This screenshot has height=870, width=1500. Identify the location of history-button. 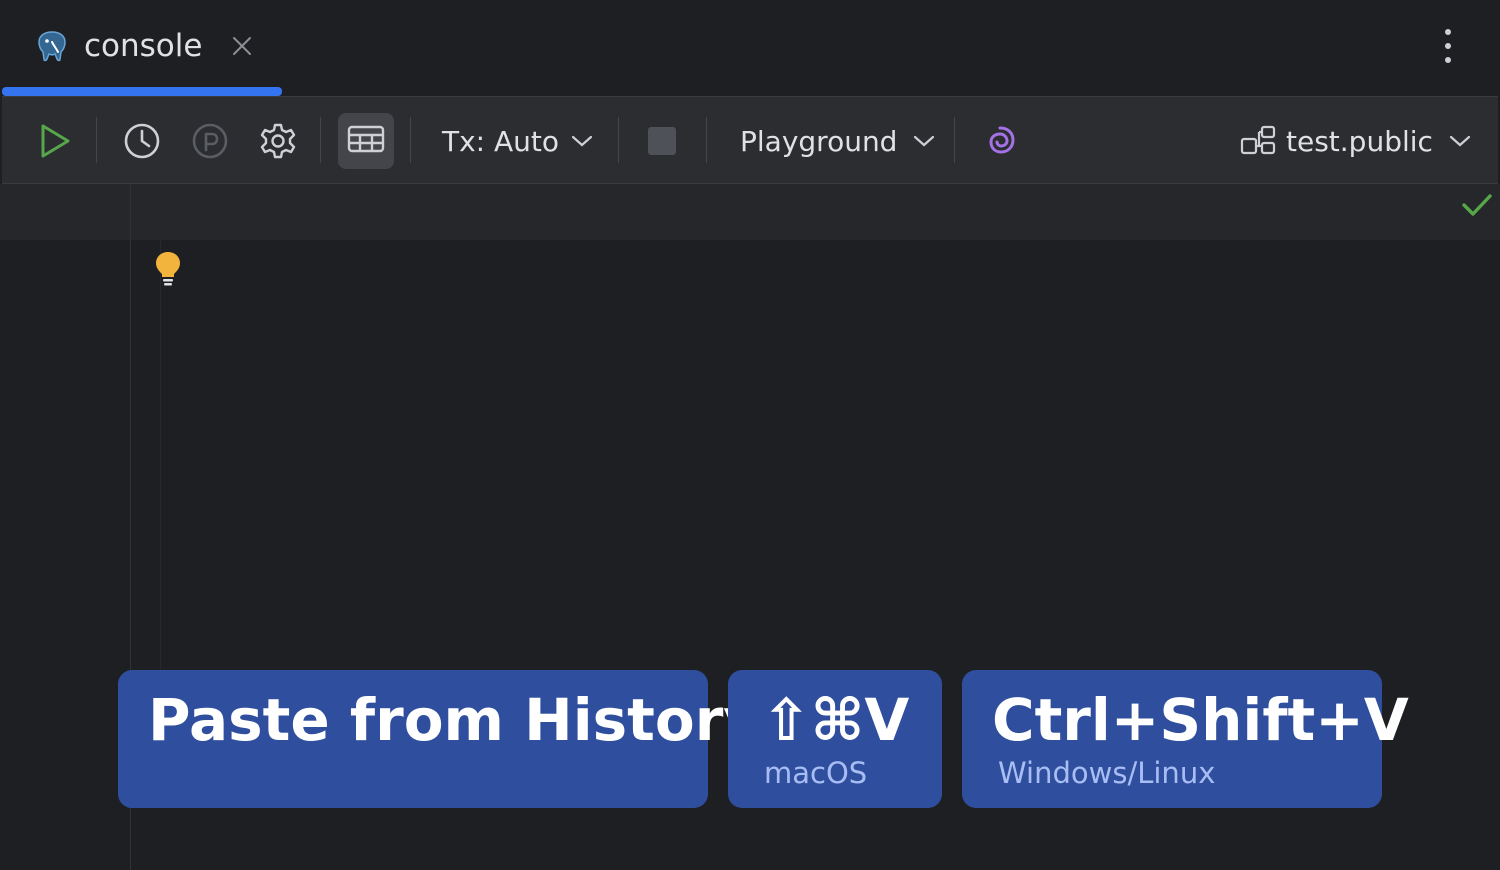
(142, 141).